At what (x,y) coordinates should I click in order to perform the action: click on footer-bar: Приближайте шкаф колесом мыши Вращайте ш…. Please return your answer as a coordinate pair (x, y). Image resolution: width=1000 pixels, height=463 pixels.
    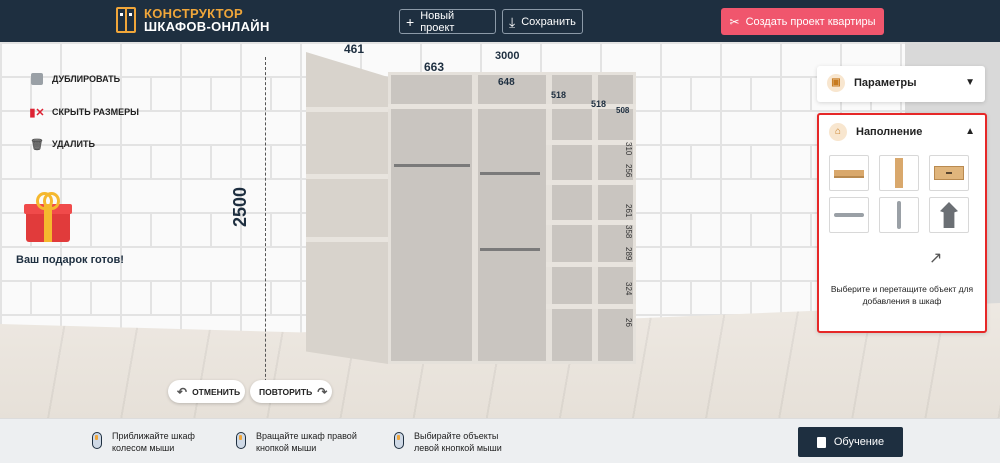
    Looking at the image, I should click on (500, 440).